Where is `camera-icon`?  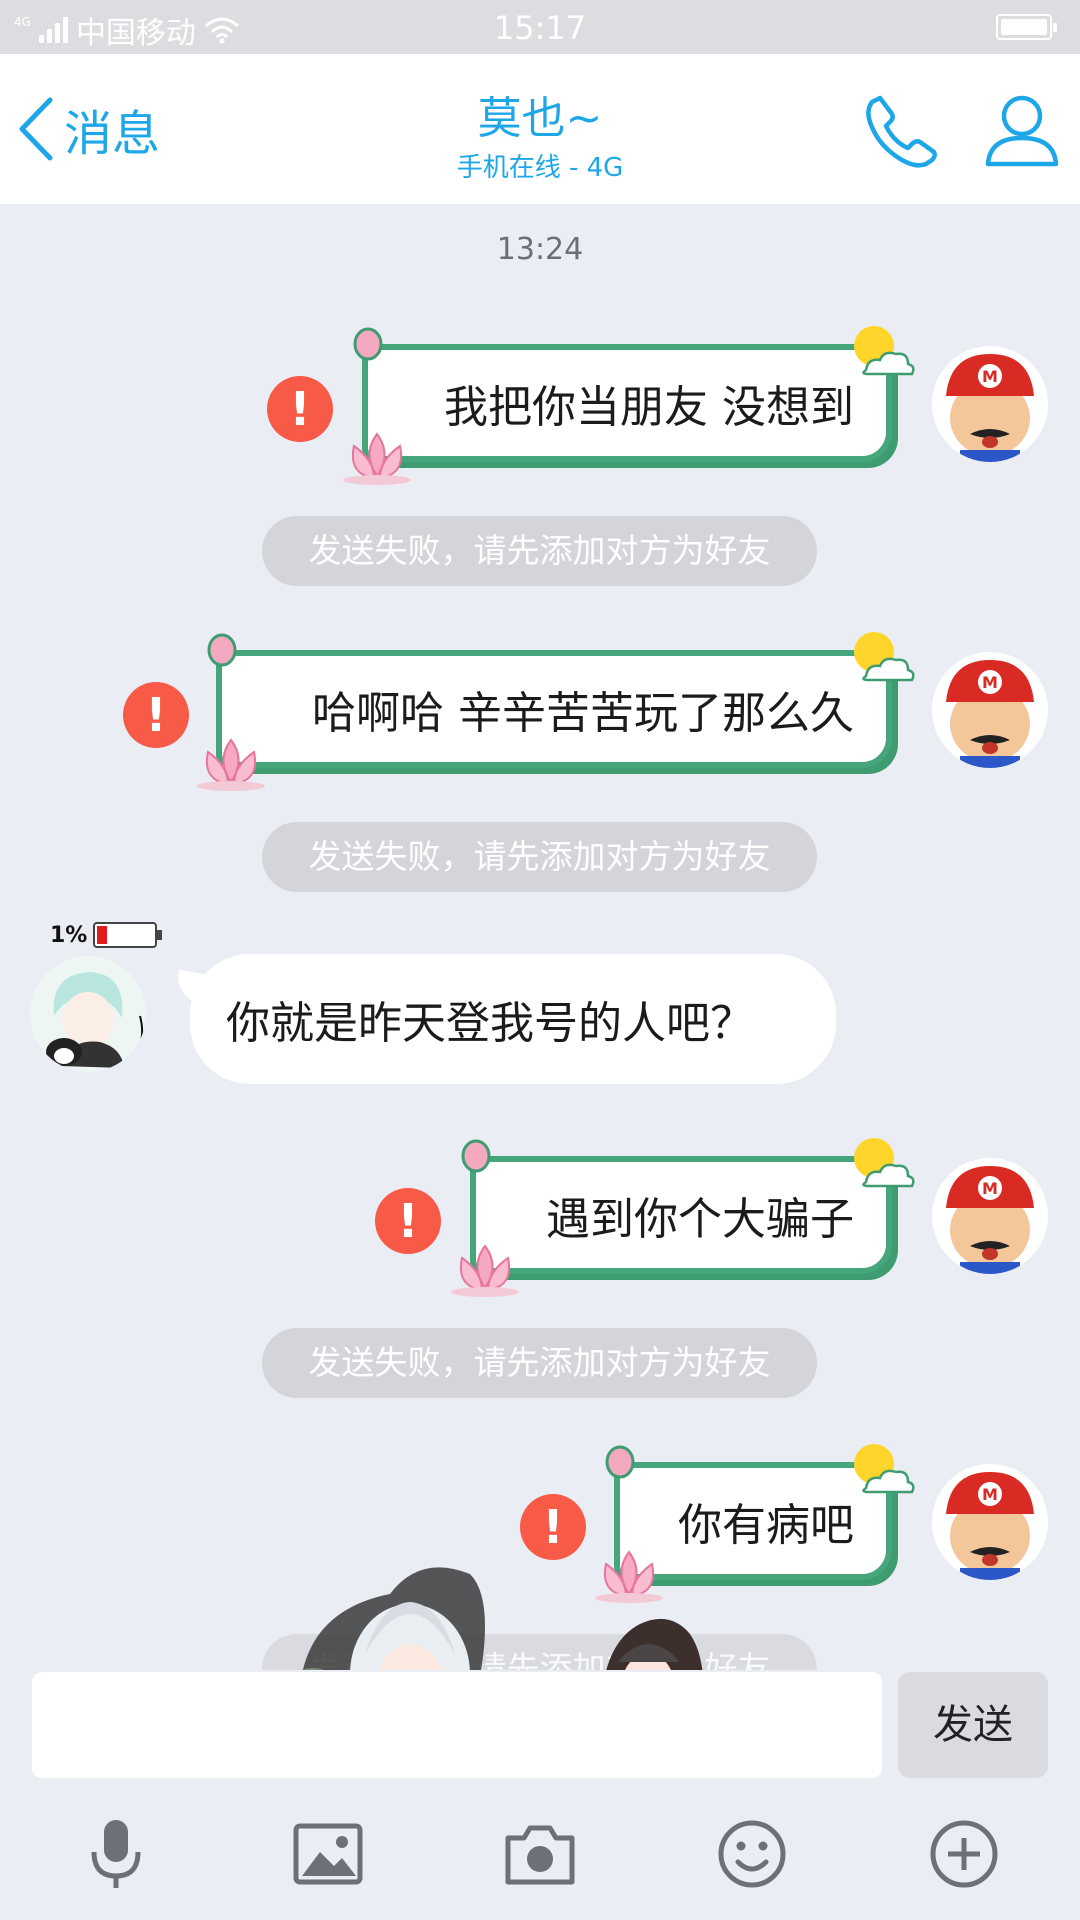 camera-icon is located at coordinates (540, 1854).